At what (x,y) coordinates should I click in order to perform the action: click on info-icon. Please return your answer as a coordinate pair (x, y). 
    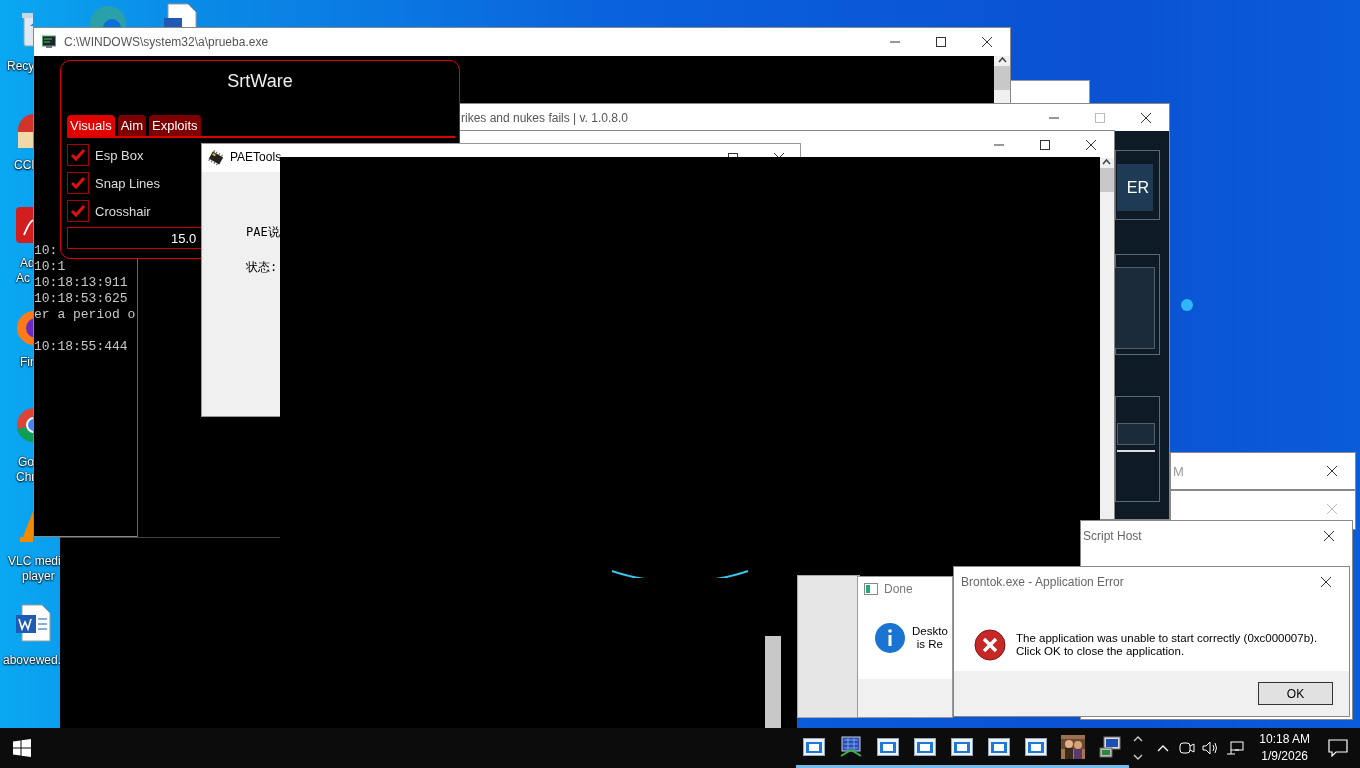
    Looking at the image, I should click on (890, 638).